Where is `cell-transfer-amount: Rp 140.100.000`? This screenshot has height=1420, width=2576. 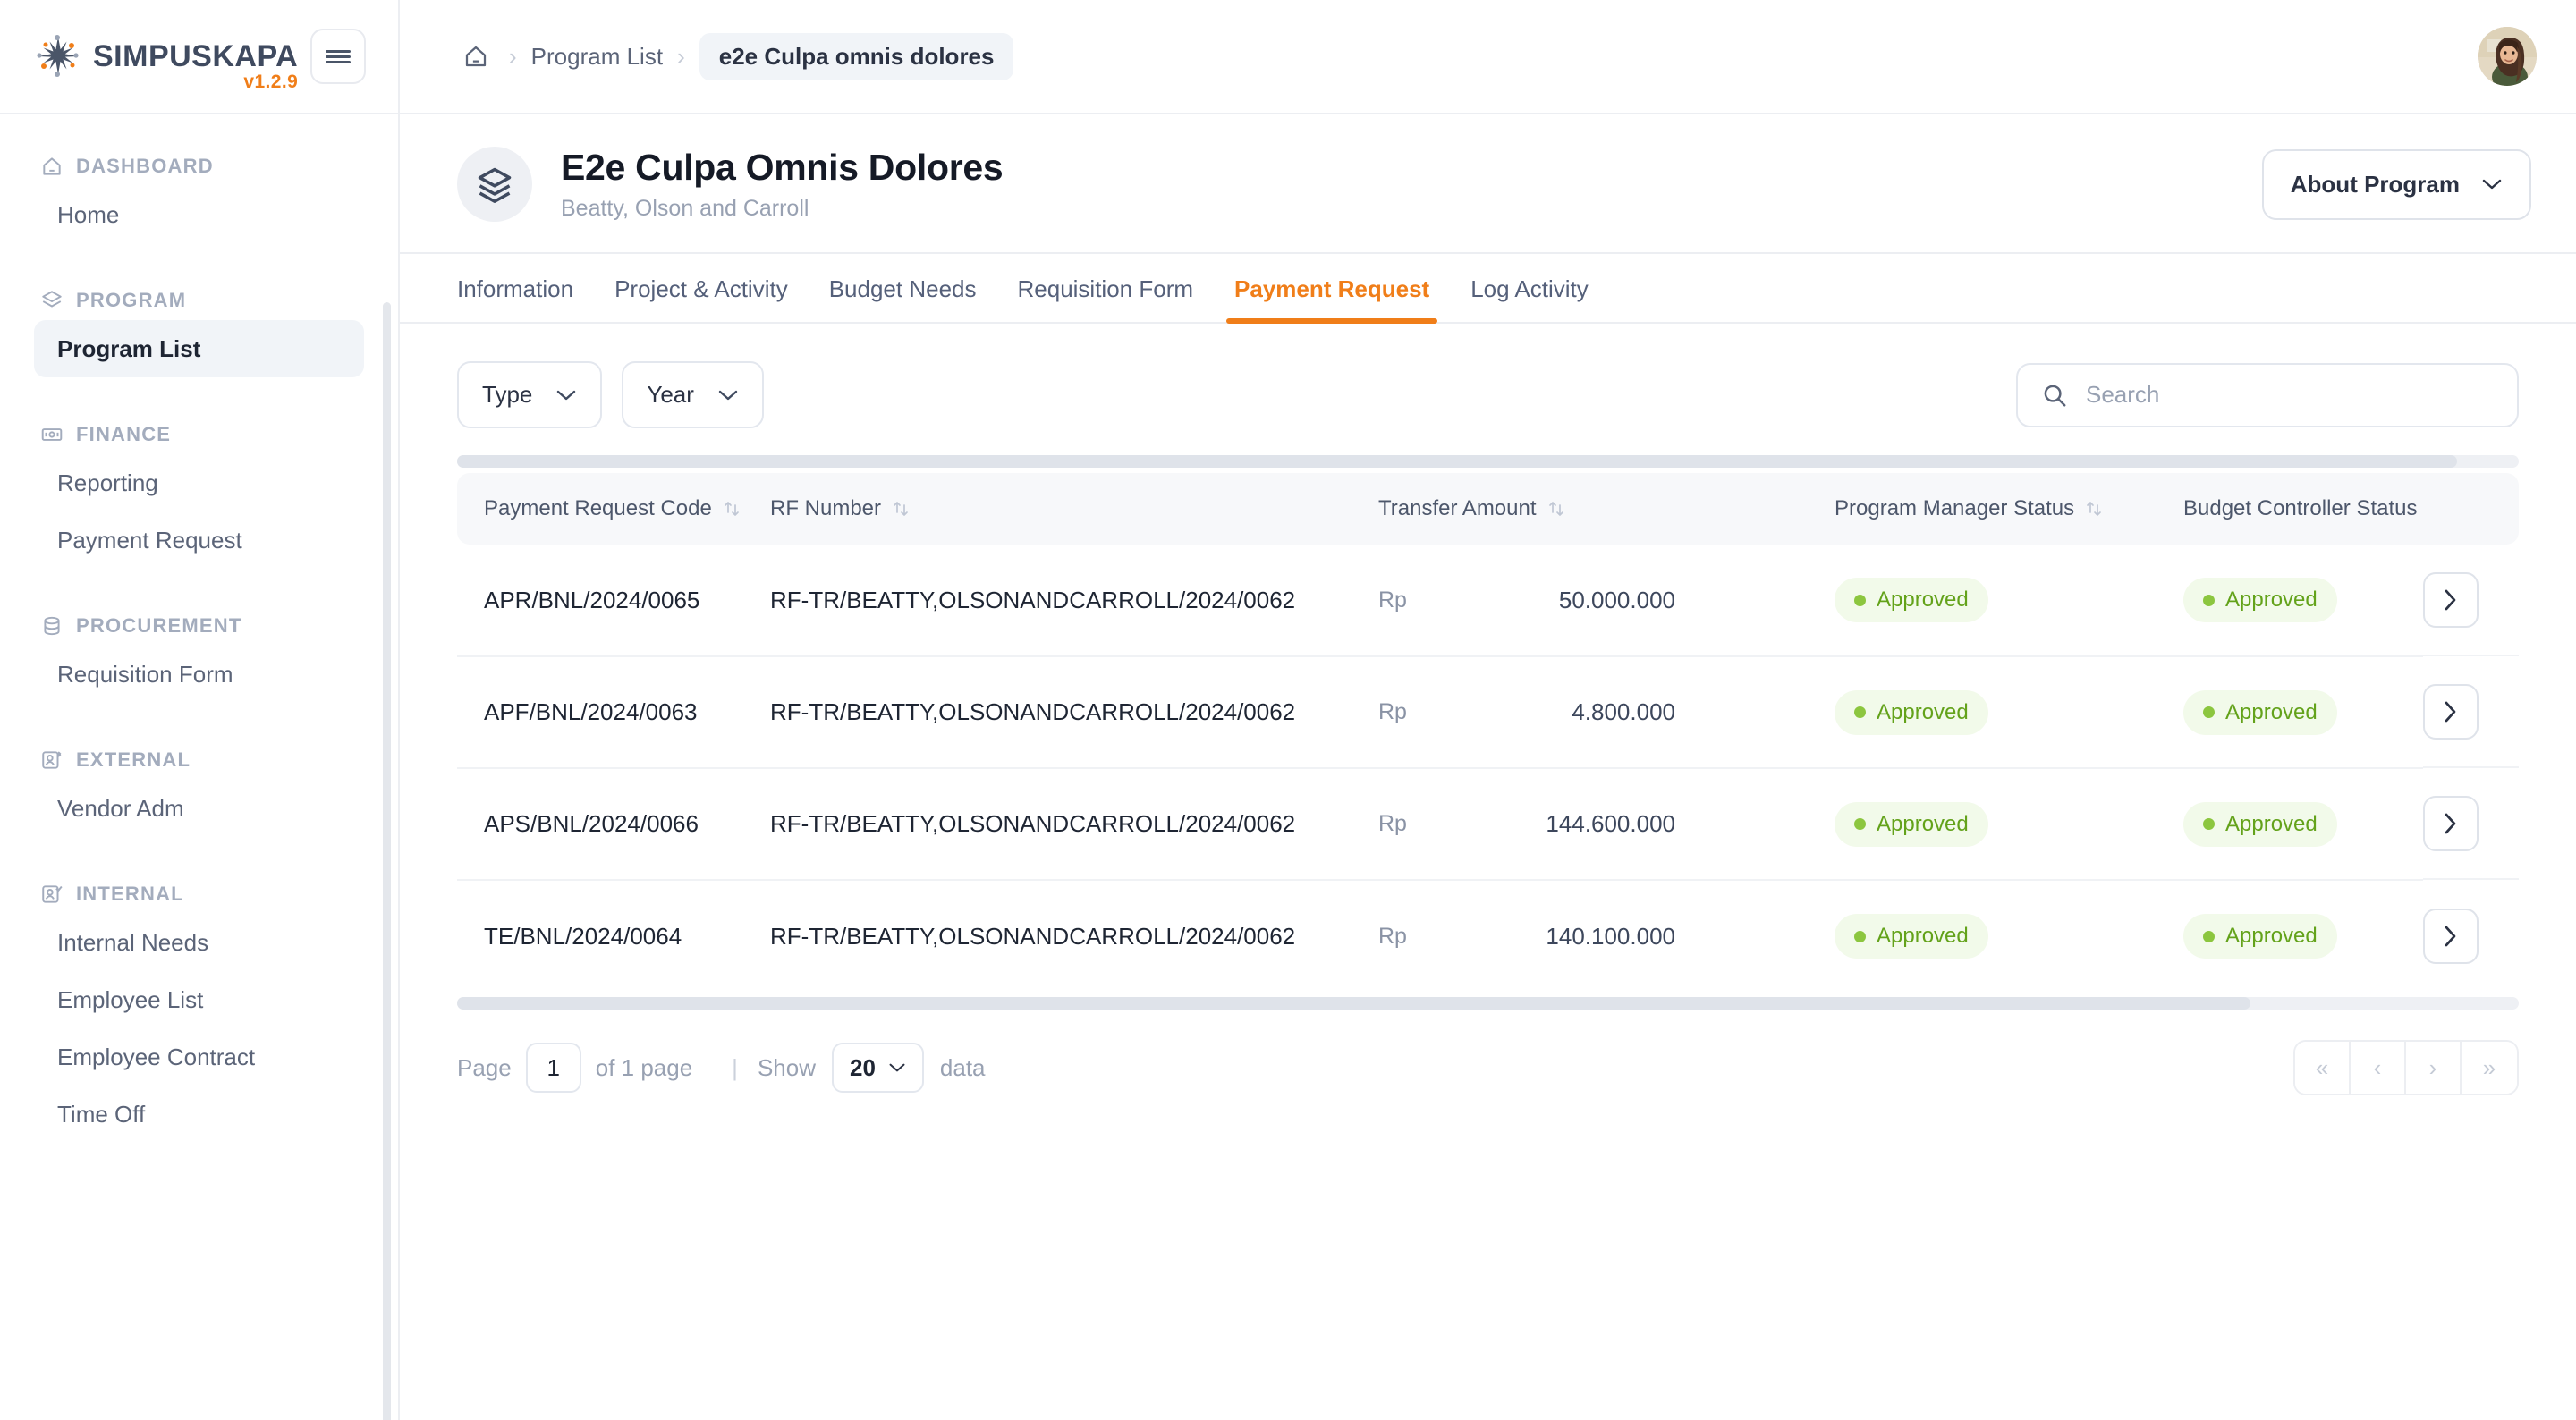
cell-transfer-amount: Rp 140.100.000 is located at coordinates (1606, 936).